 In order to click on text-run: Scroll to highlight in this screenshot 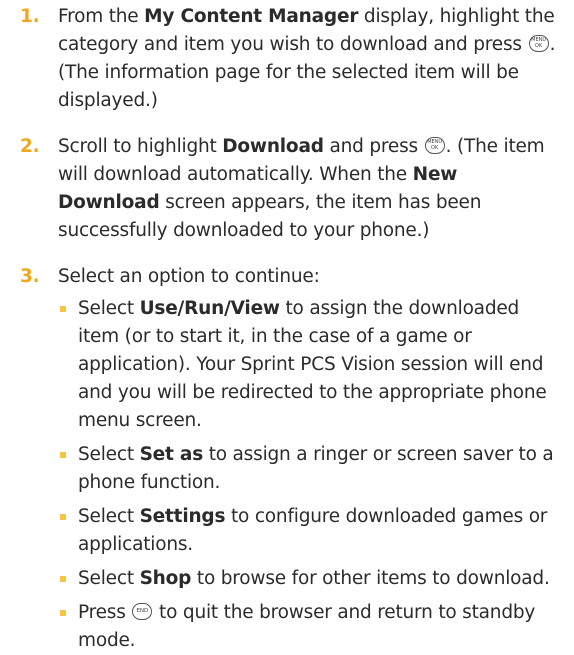, I will do `click(140, 146)`.